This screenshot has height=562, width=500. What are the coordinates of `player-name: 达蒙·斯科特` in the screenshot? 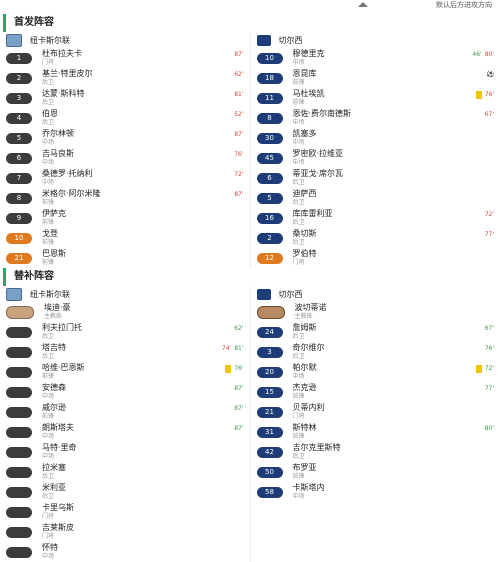 It's located at (63, 94).